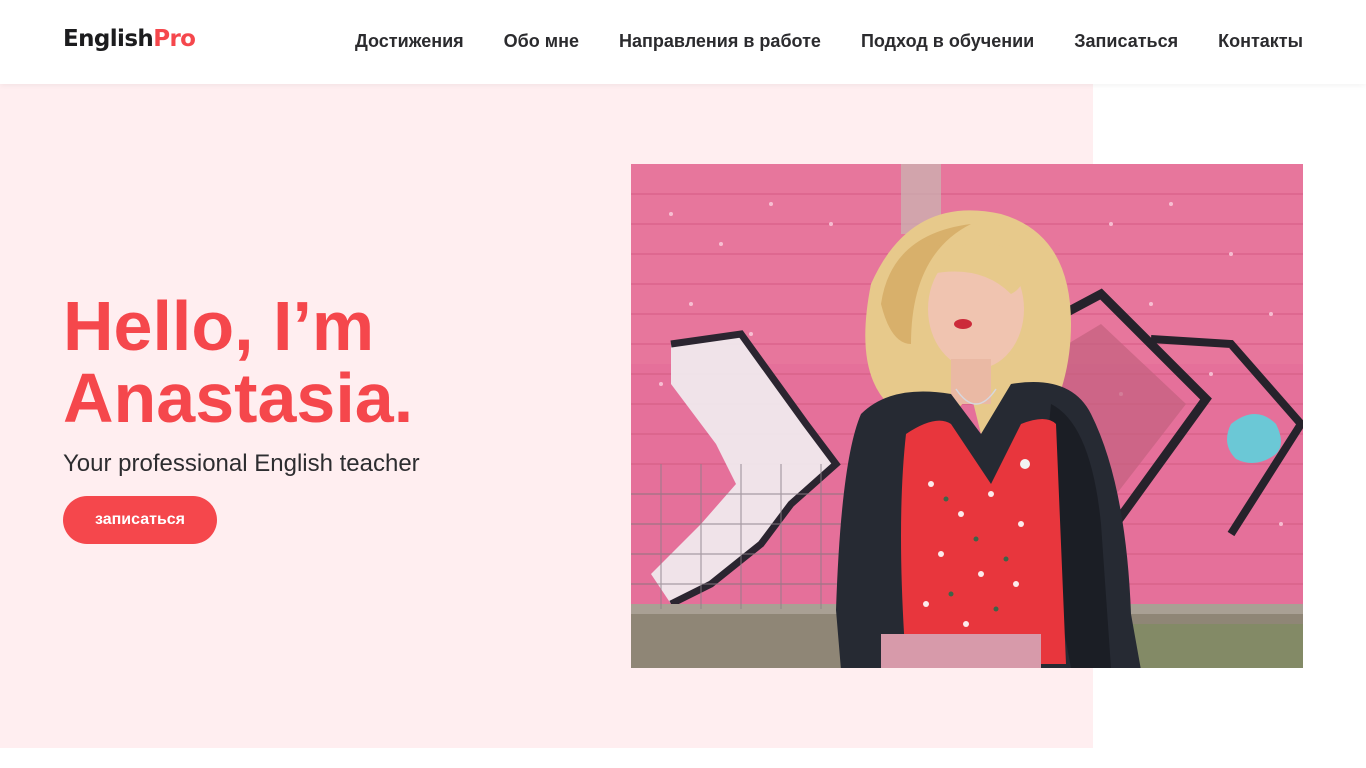  I want to click on nav-item-about: Обо мне, so click(541, 41).